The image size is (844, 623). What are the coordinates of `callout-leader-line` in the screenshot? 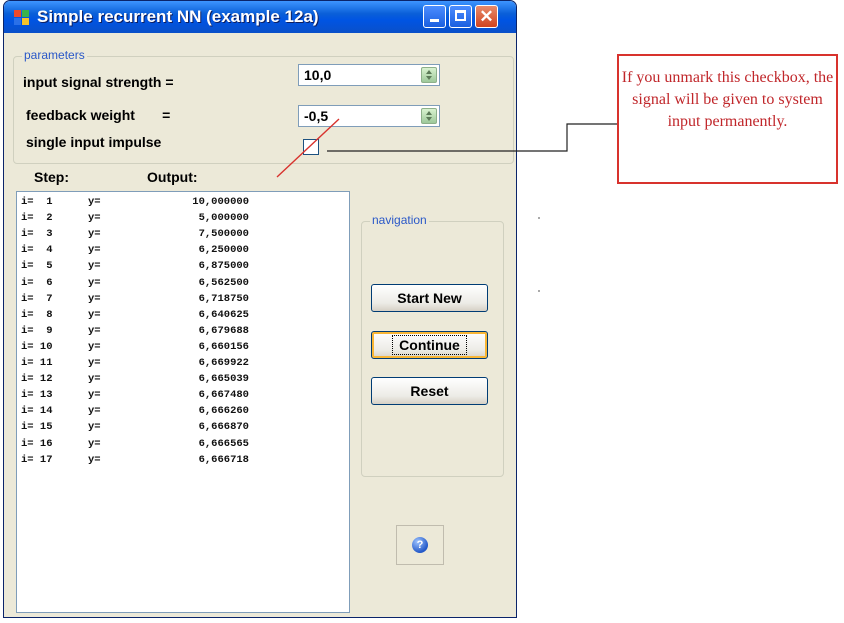 It's located at (472, 137).